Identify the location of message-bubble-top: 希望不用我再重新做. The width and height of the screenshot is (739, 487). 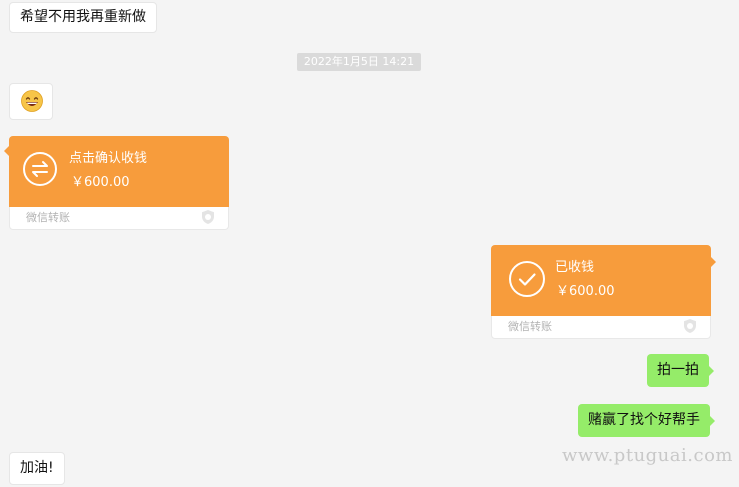
(83, 17).